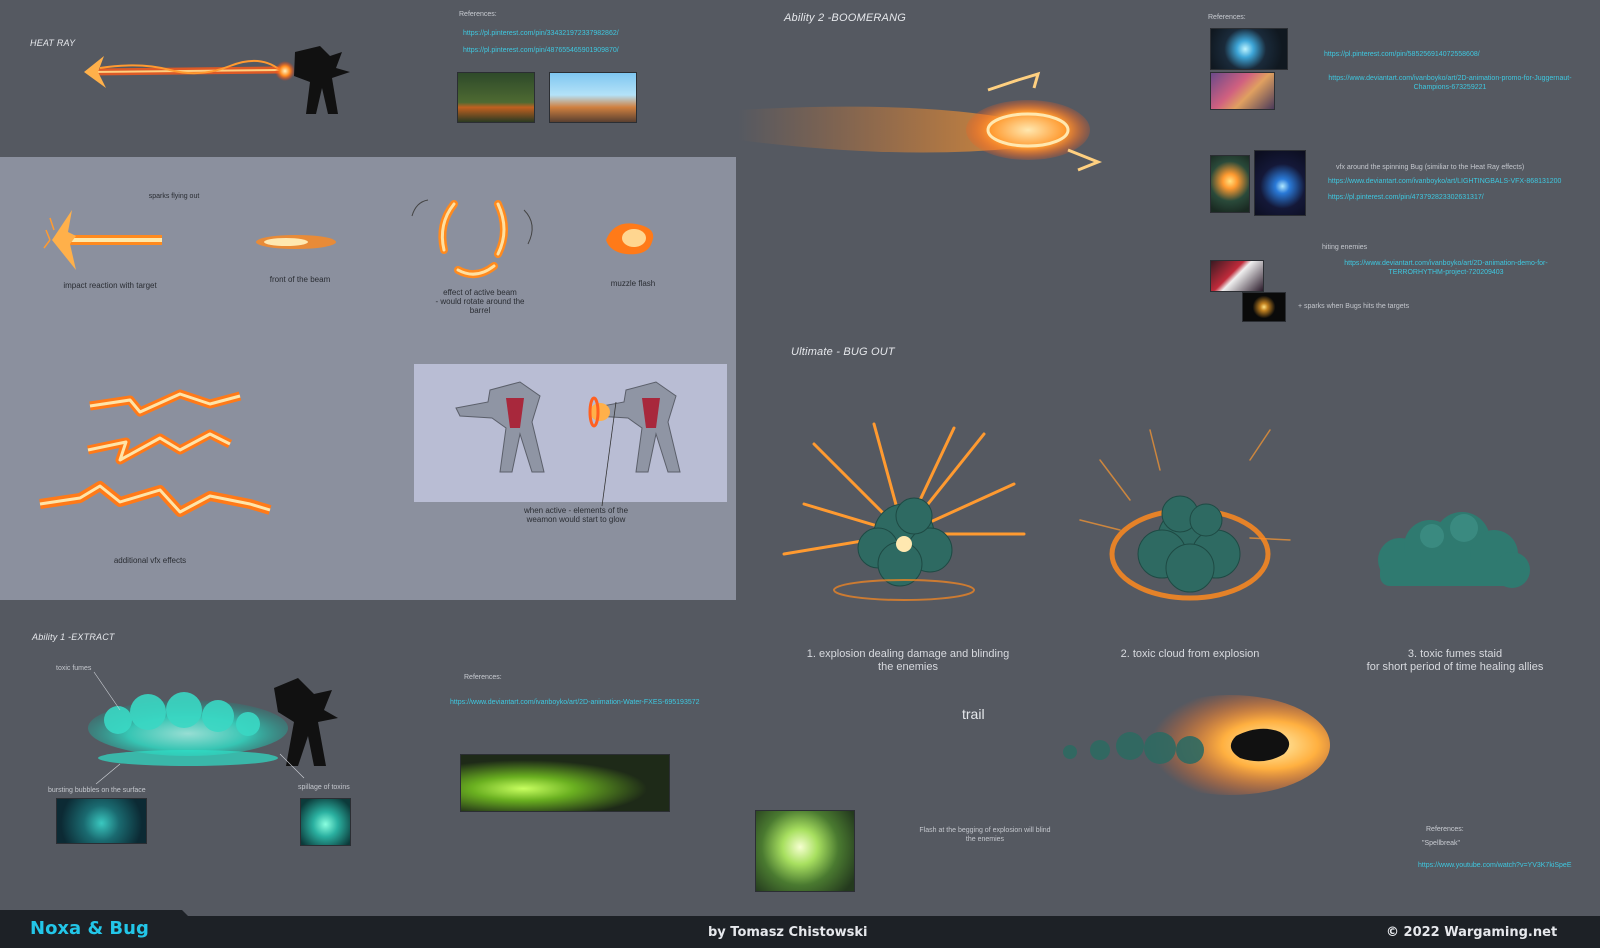 The height and width of the screenshot is (948, 1600). Describe the element at coordinates (97, 790) in the screenshot. I see `note-bursting-bubbles: bursting bubbles on the surface` at that location.